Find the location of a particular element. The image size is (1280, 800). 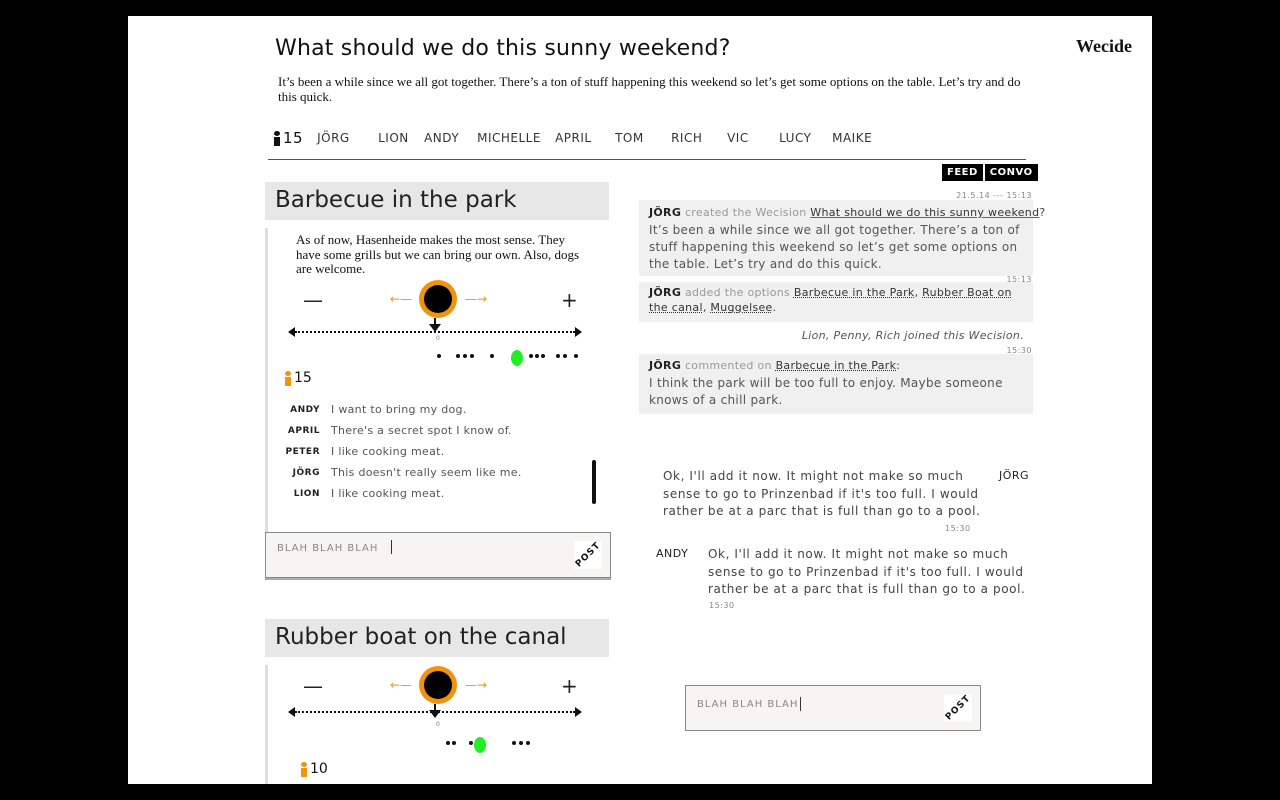

participant-count: 15 is located at coordinates (298, 378).